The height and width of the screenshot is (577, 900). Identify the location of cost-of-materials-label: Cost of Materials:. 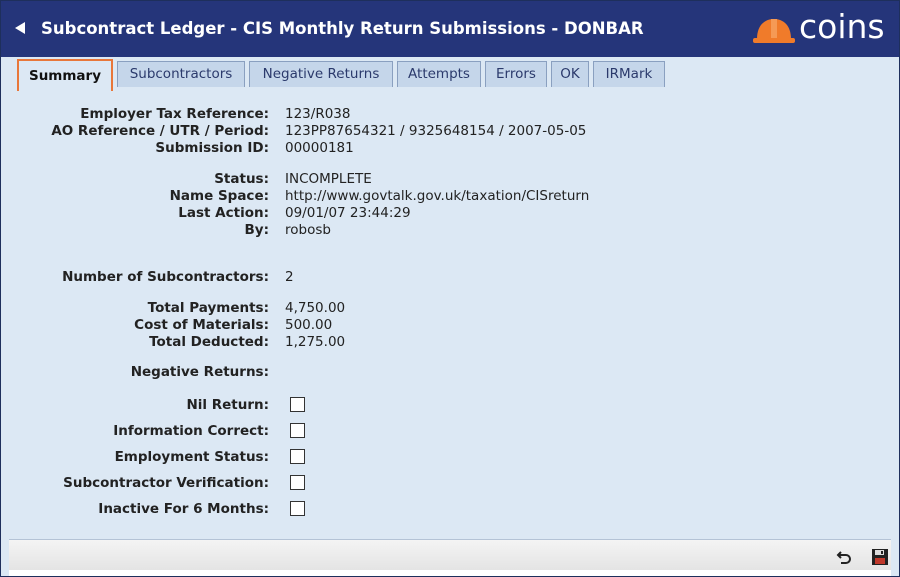
(201, 325).